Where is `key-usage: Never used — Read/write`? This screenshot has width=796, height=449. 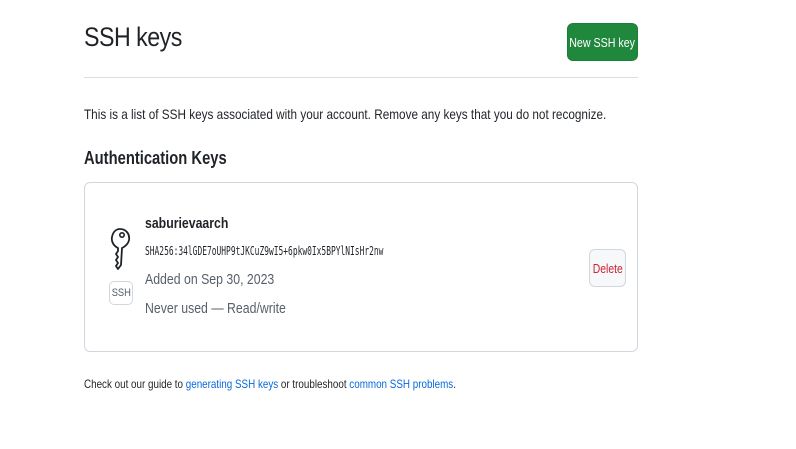 key-usage: Never used — Read/write is located at coordinates (215, 308).